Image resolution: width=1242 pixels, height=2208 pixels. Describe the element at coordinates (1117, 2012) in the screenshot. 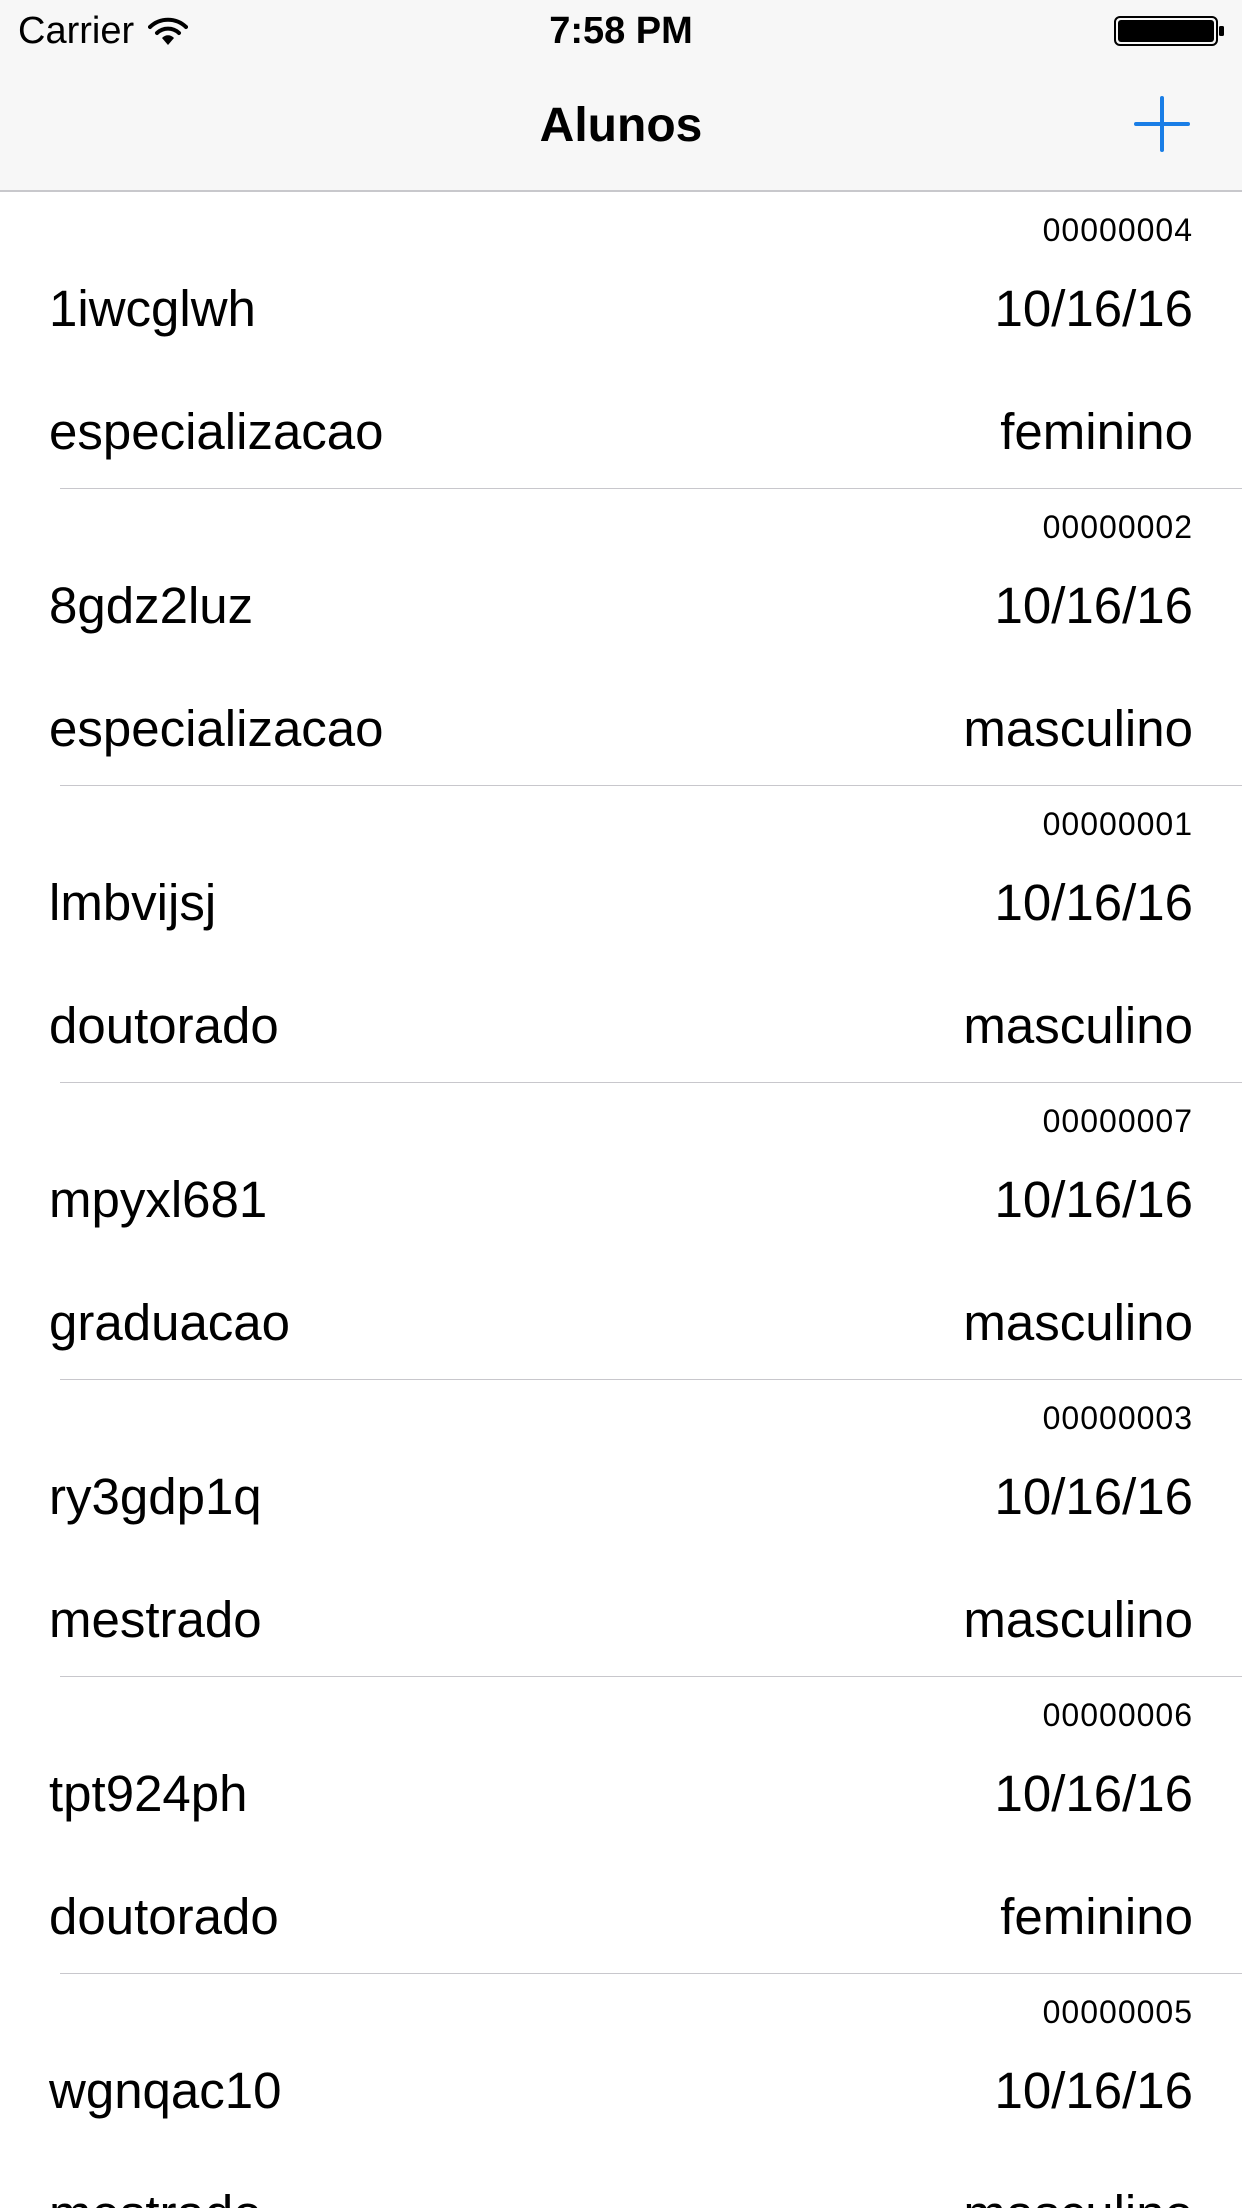

I see `student-id: 00000005` at that location.